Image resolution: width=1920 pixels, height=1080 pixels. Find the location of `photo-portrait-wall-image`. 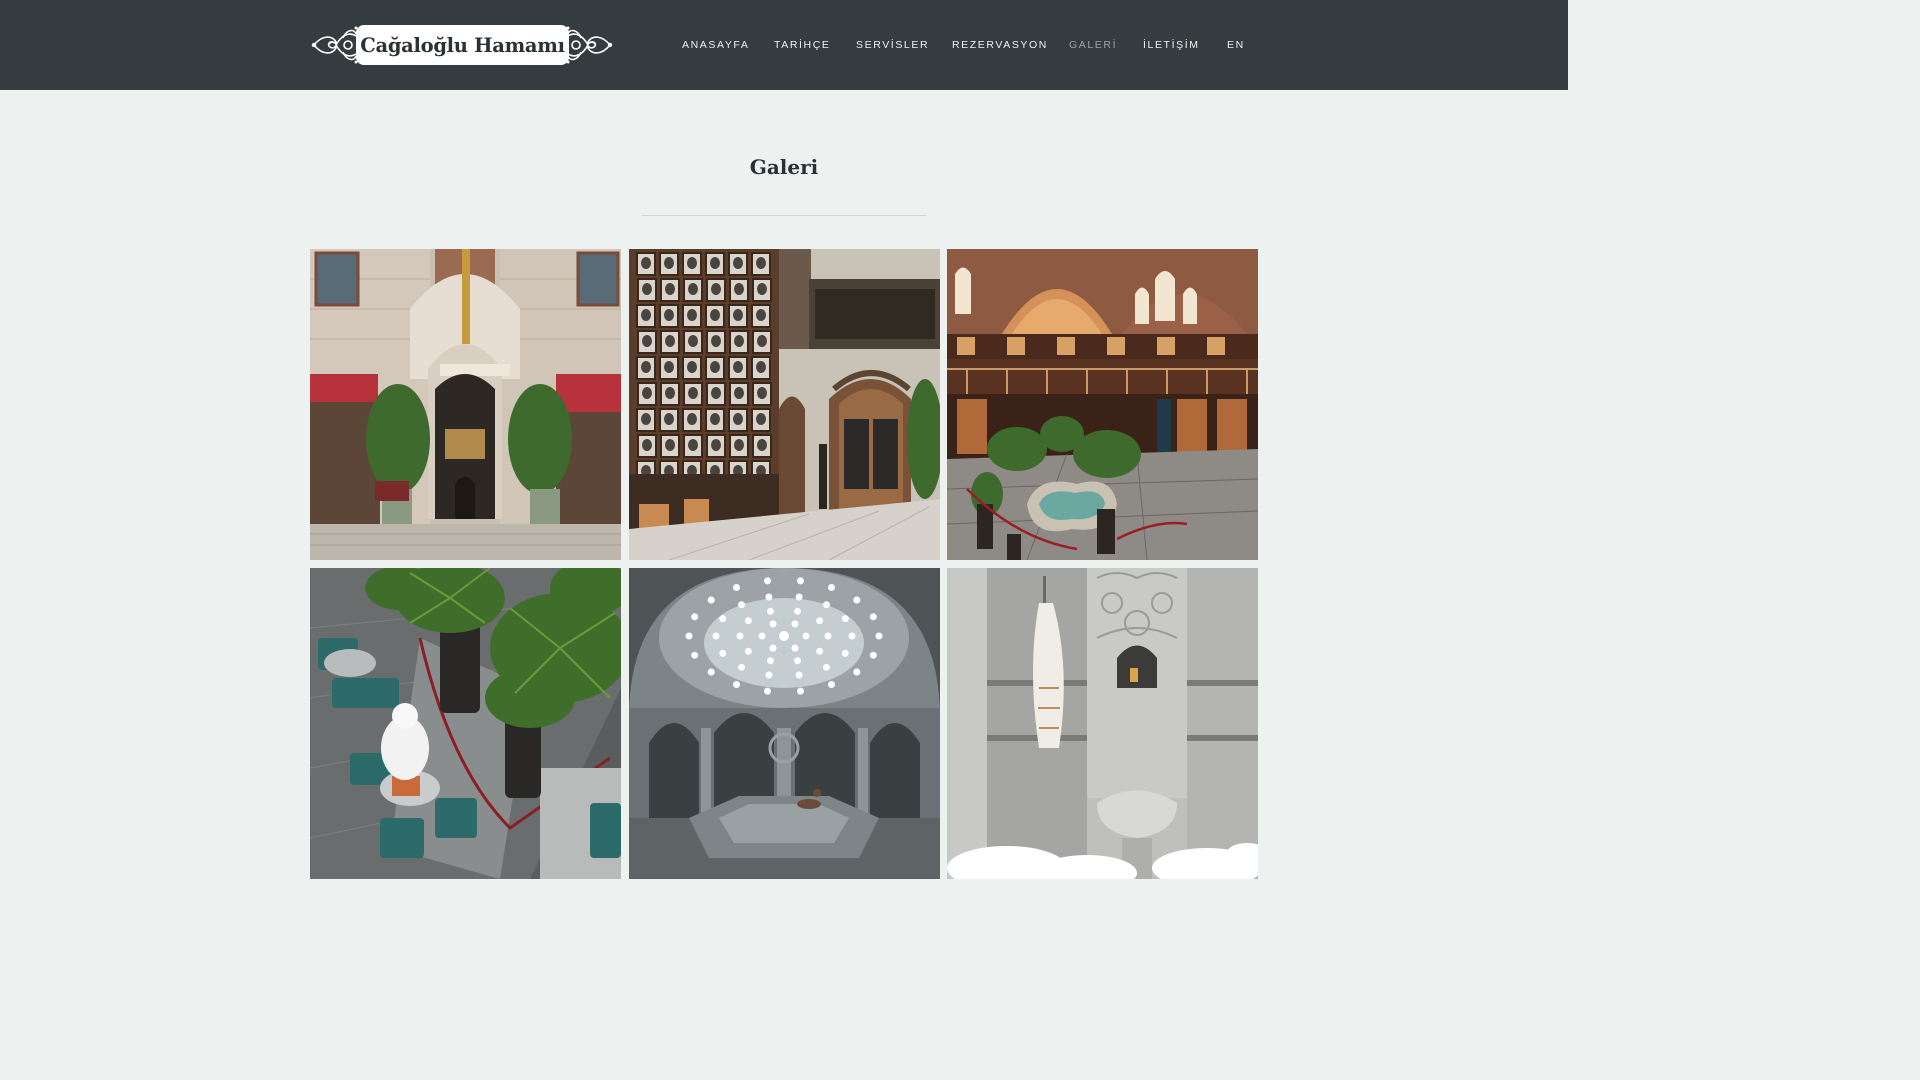

photo-portrait-wall-image is located at coordinates (784, 404).